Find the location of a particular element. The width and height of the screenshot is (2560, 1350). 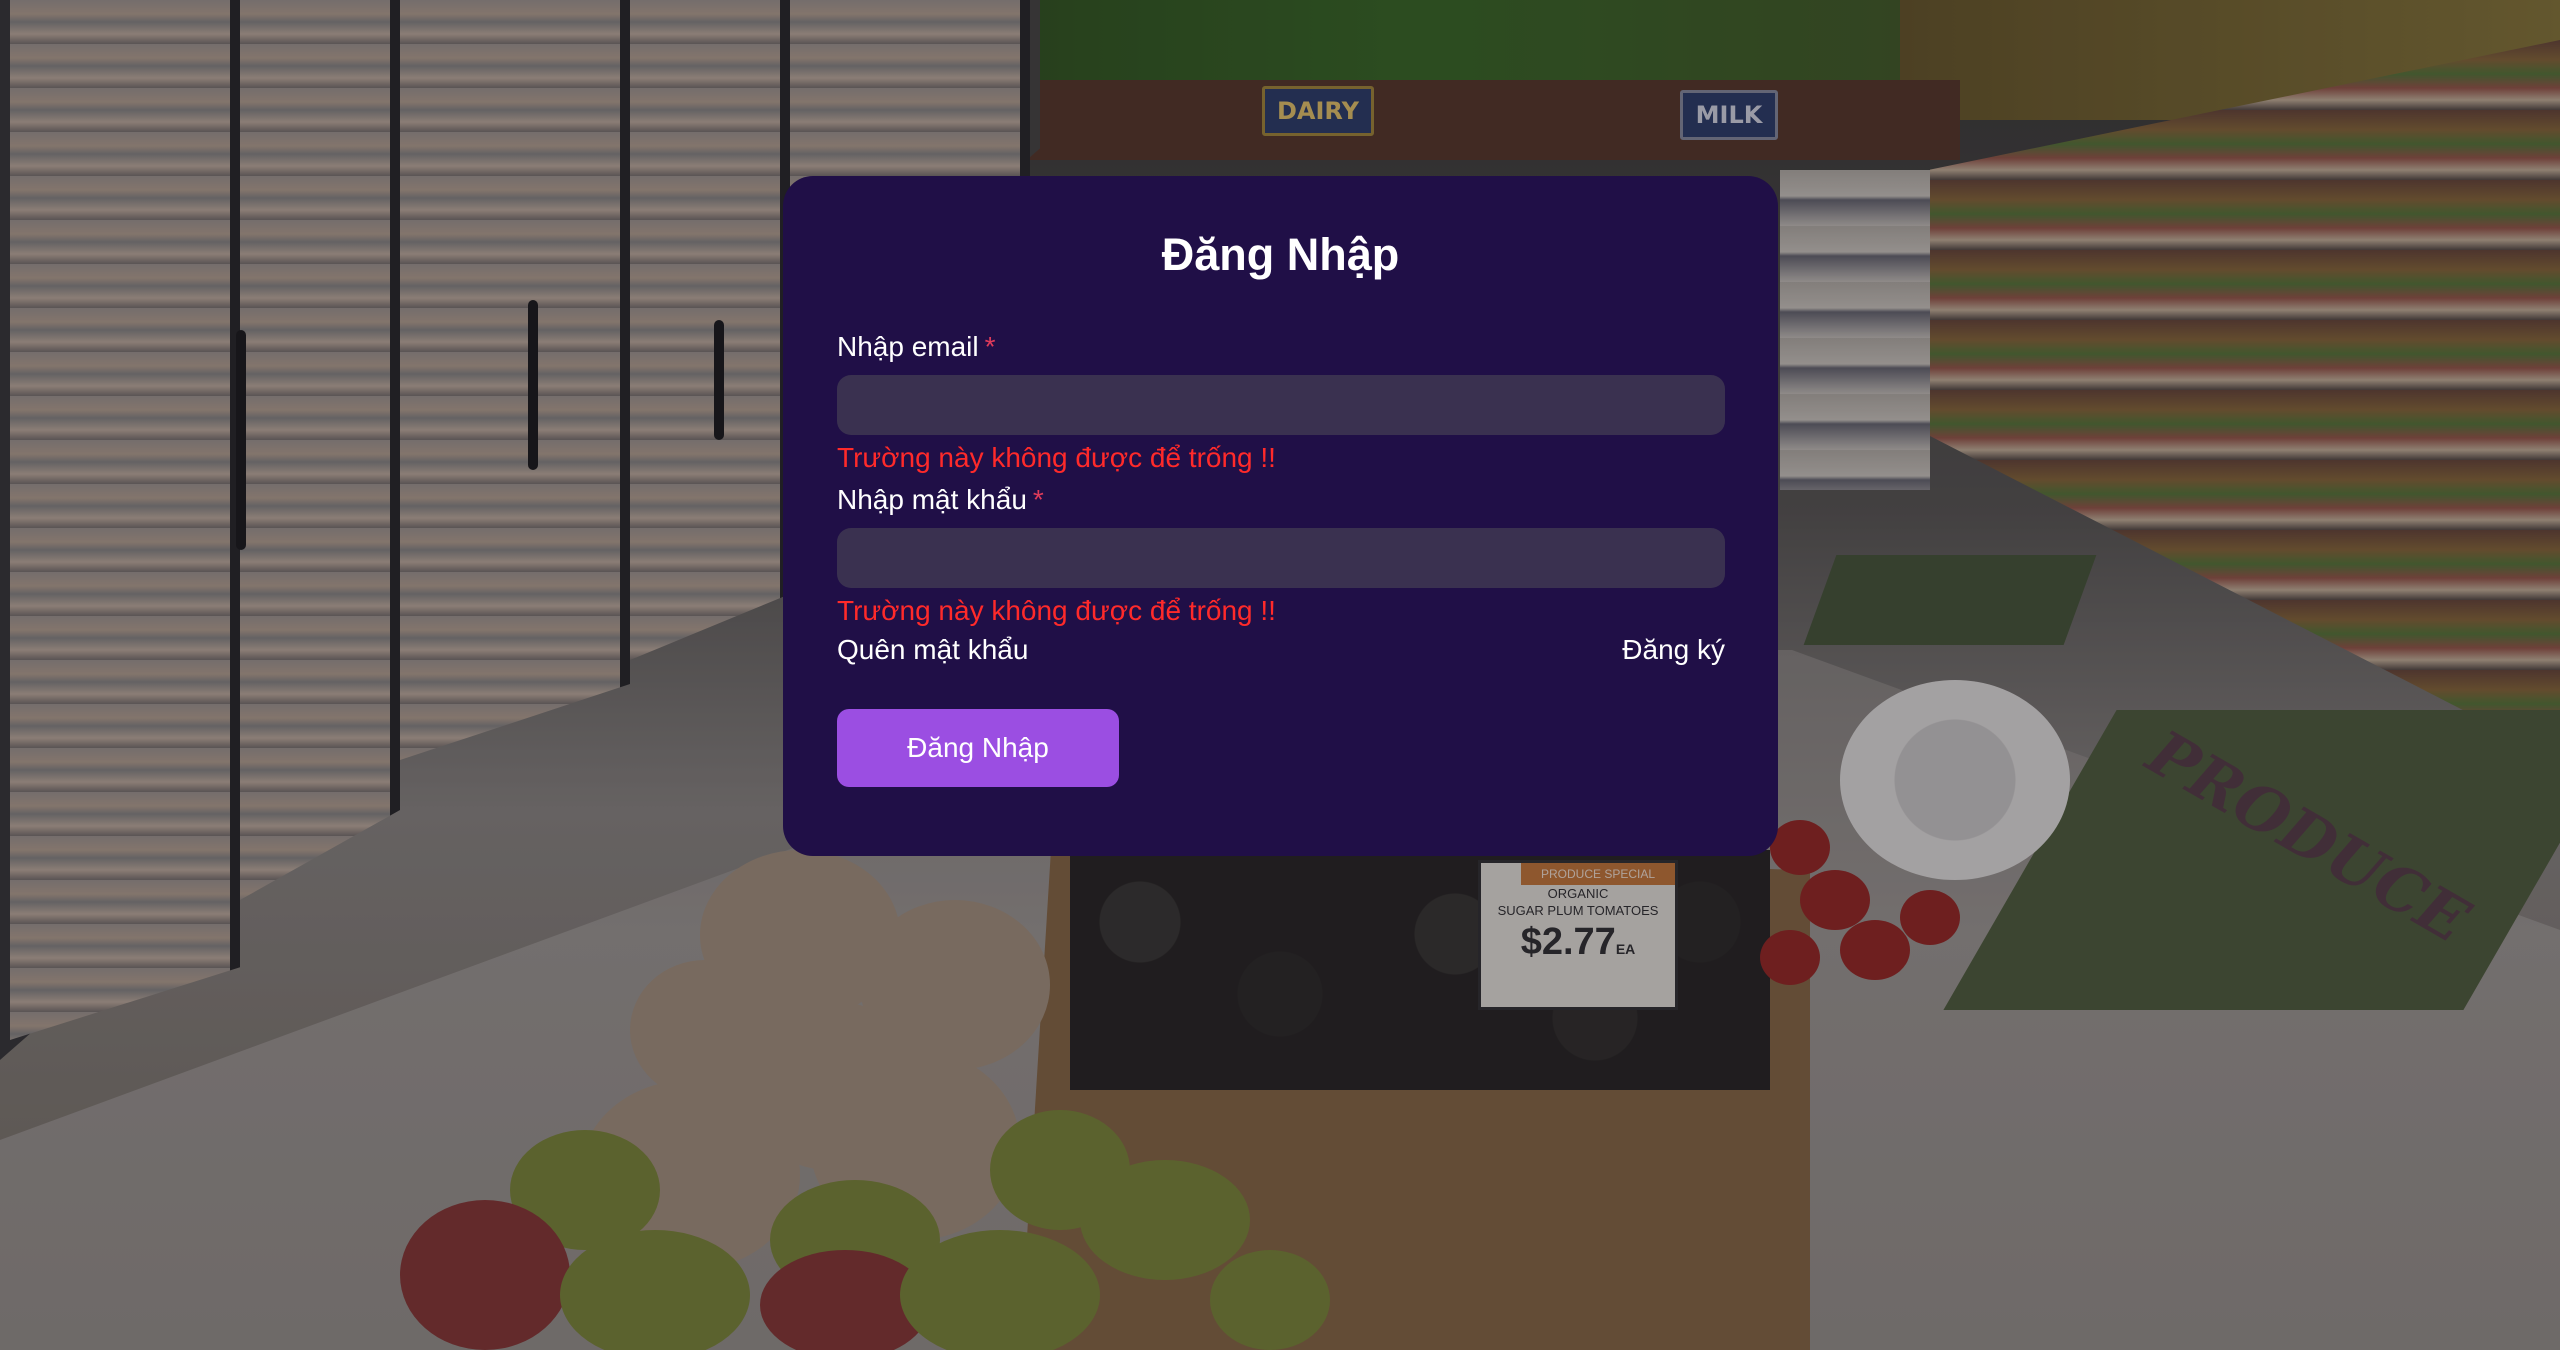

password-input is located at coordinates (1281, 558).